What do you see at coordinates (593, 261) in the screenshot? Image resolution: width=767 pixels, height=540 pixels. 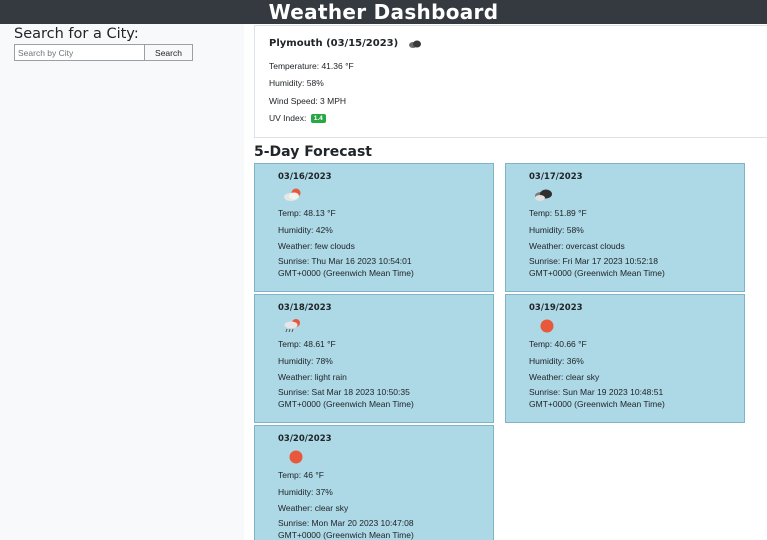 I see `forecast-sunrise-line1: Sunrise: Fri Mar 17 2023 10:52:18` at bounding box center [593, 261].